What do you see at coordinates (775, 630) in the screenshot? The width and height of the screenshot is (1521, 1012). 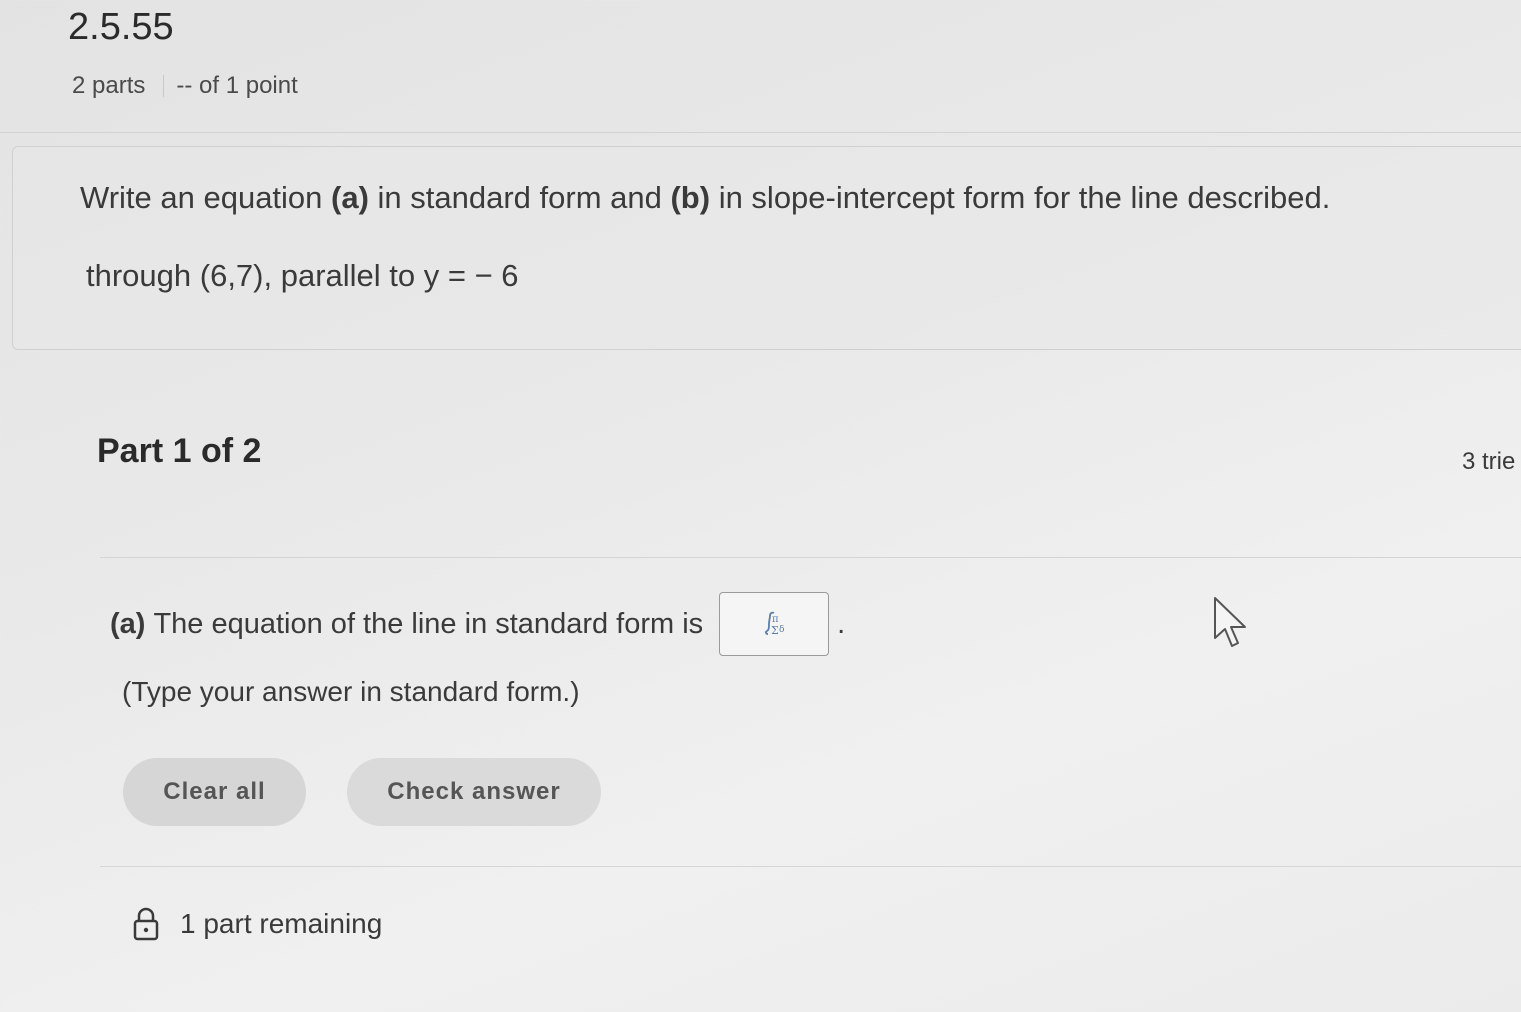 I see `svg-text: Σ` at bounding box center [775, 630].